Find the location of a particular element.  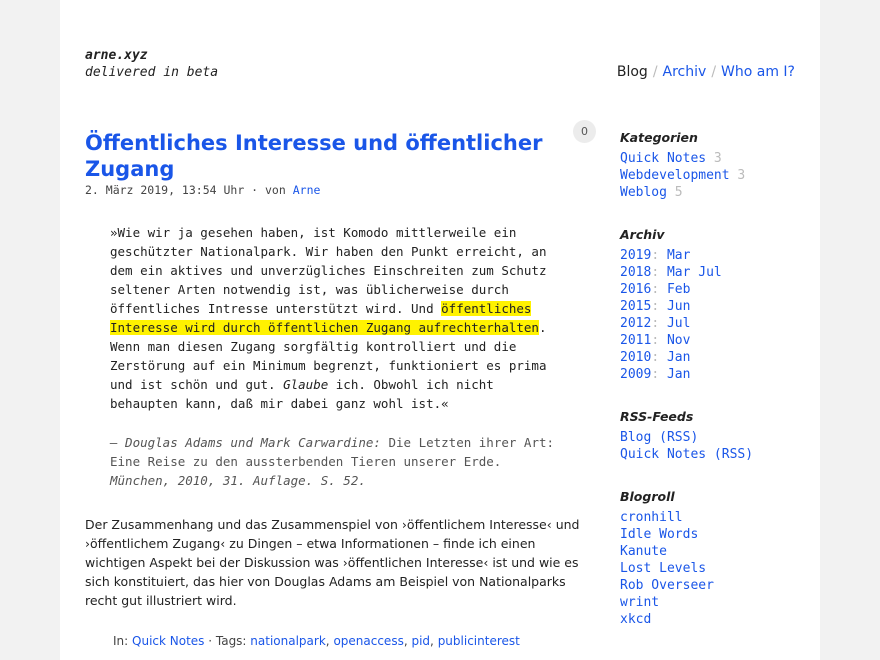

category-item: Webdevelopment 3 is located at coordinates (715, 175).